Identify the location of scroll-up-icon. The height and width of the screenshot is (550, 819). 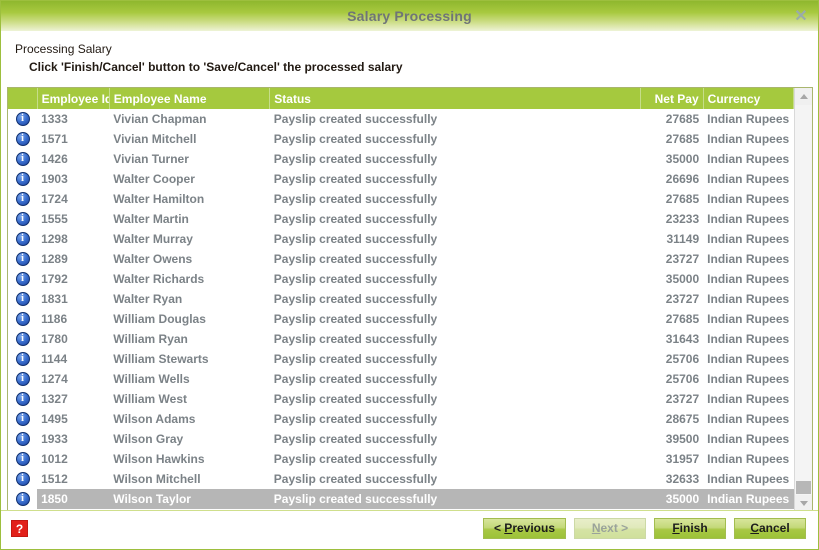
(803, 96).